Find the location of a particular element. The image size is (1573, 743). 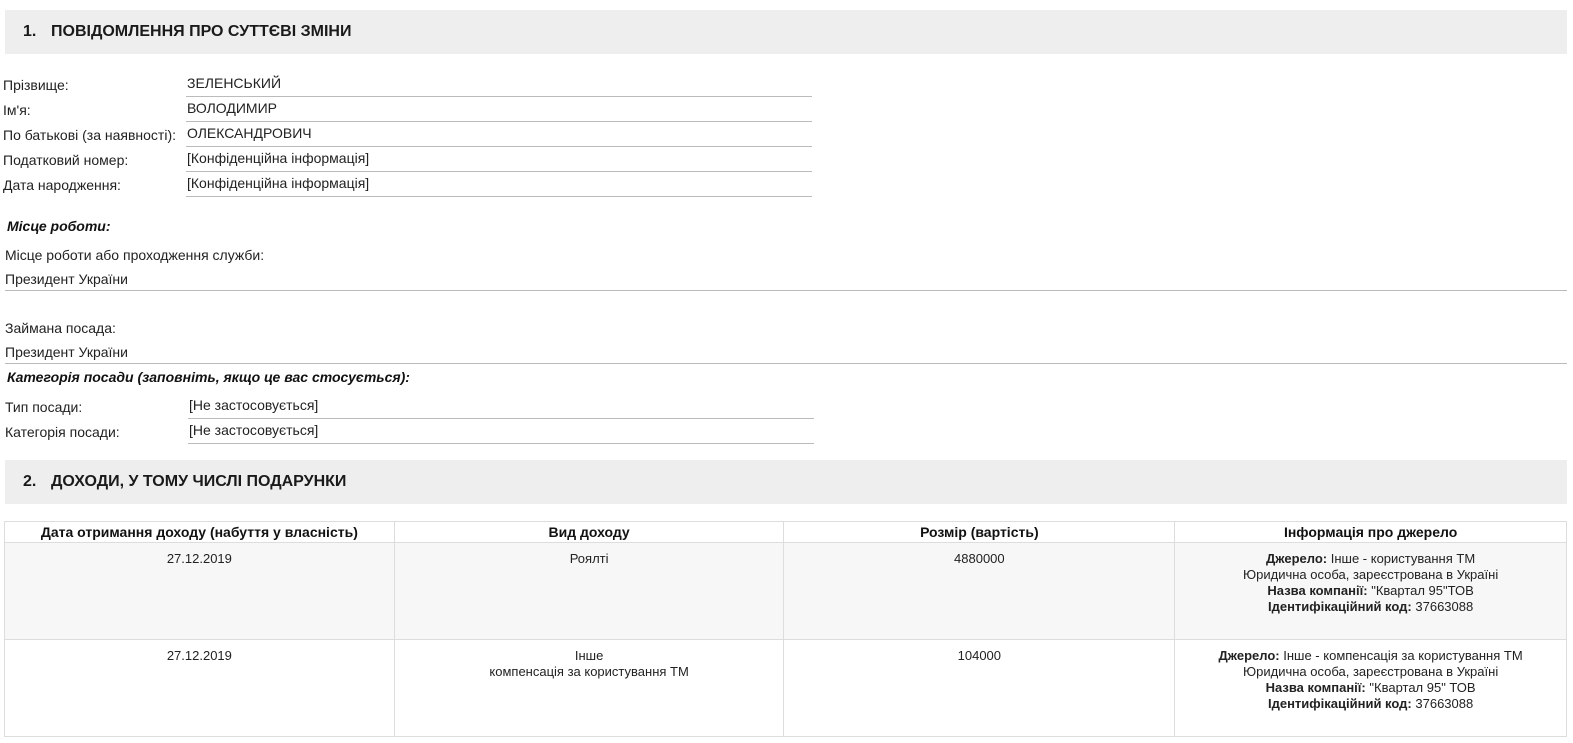

section-title: ДОХОДИ, У ТОМУ ЧИСЛІ ПОДАРУНКИ is located at coordinates (199, 481).